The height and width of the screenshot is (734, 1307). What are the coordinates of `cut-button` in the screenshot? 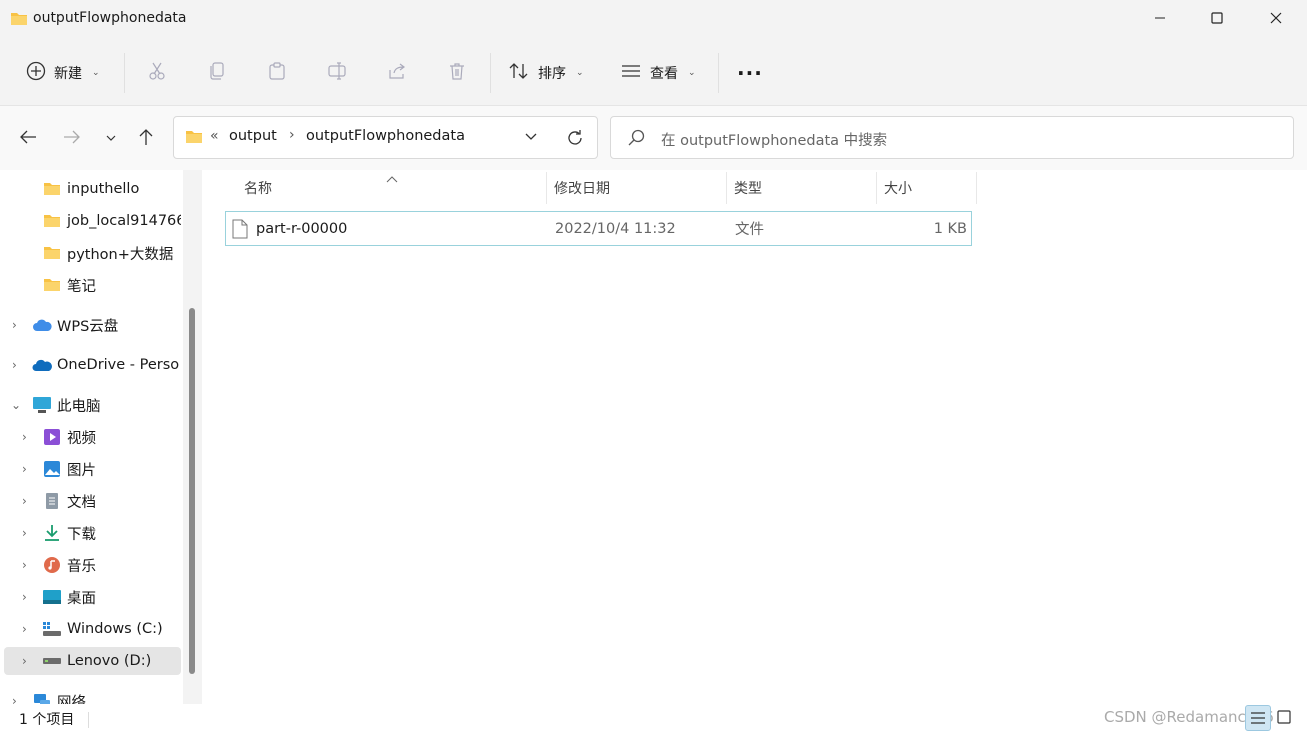 It's located at (157, 73).